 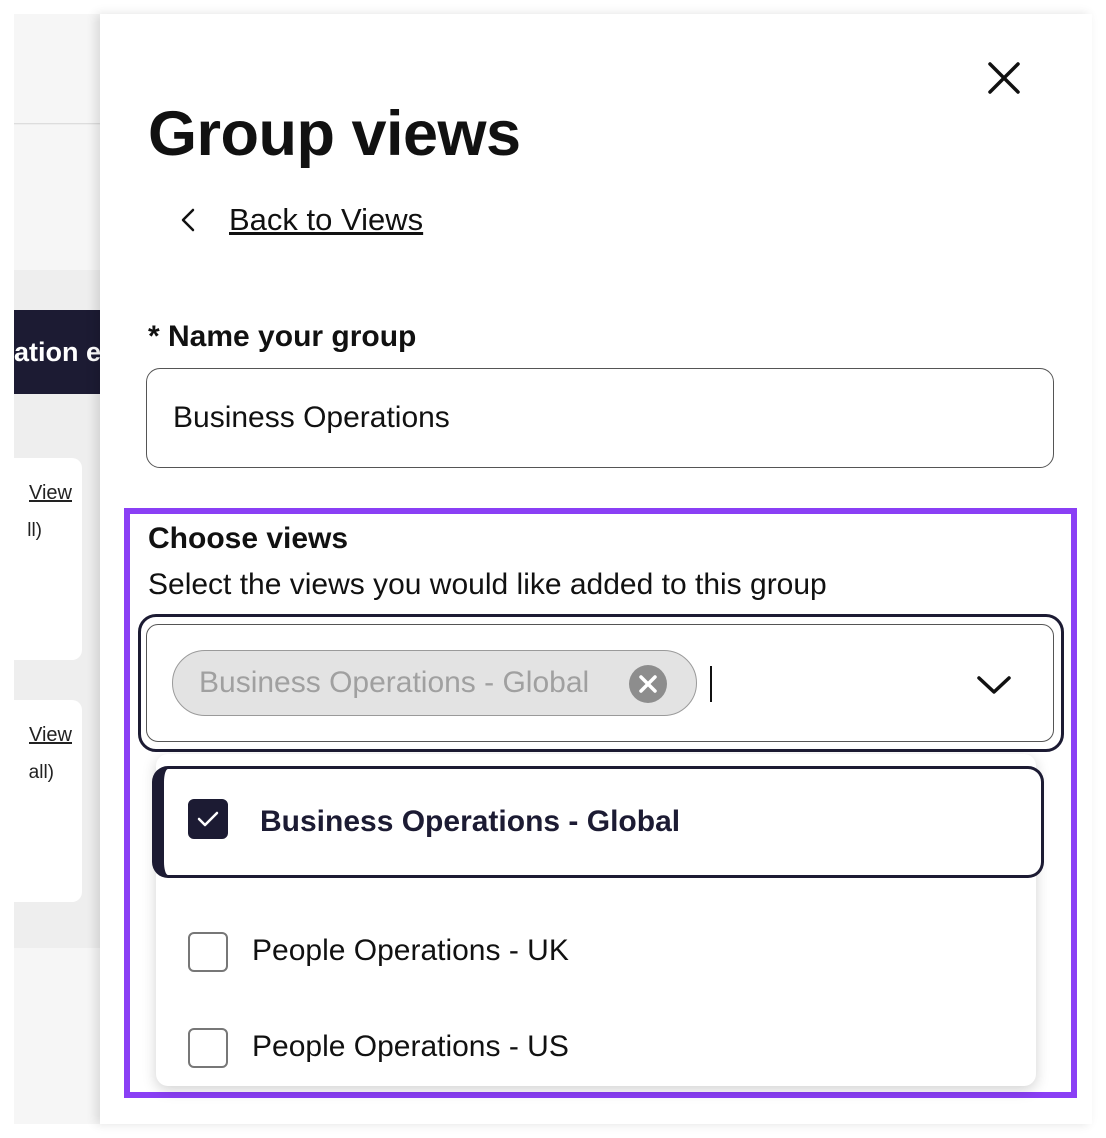 What do you see at coordinates (596, 1048) in the screenshot?
I see `option-people-operations-us: People Operations - US` at bounding box center [596, 1048].